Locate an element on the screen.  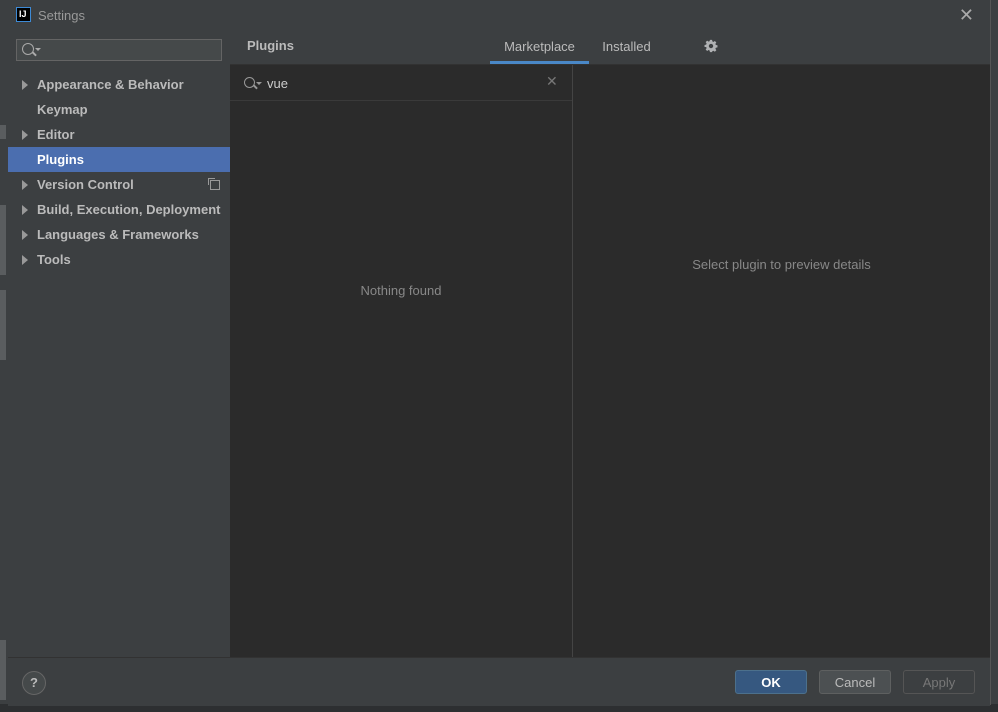
preview-placeholder-text: Select plugin to preview details is located at coordinates (781, 264).